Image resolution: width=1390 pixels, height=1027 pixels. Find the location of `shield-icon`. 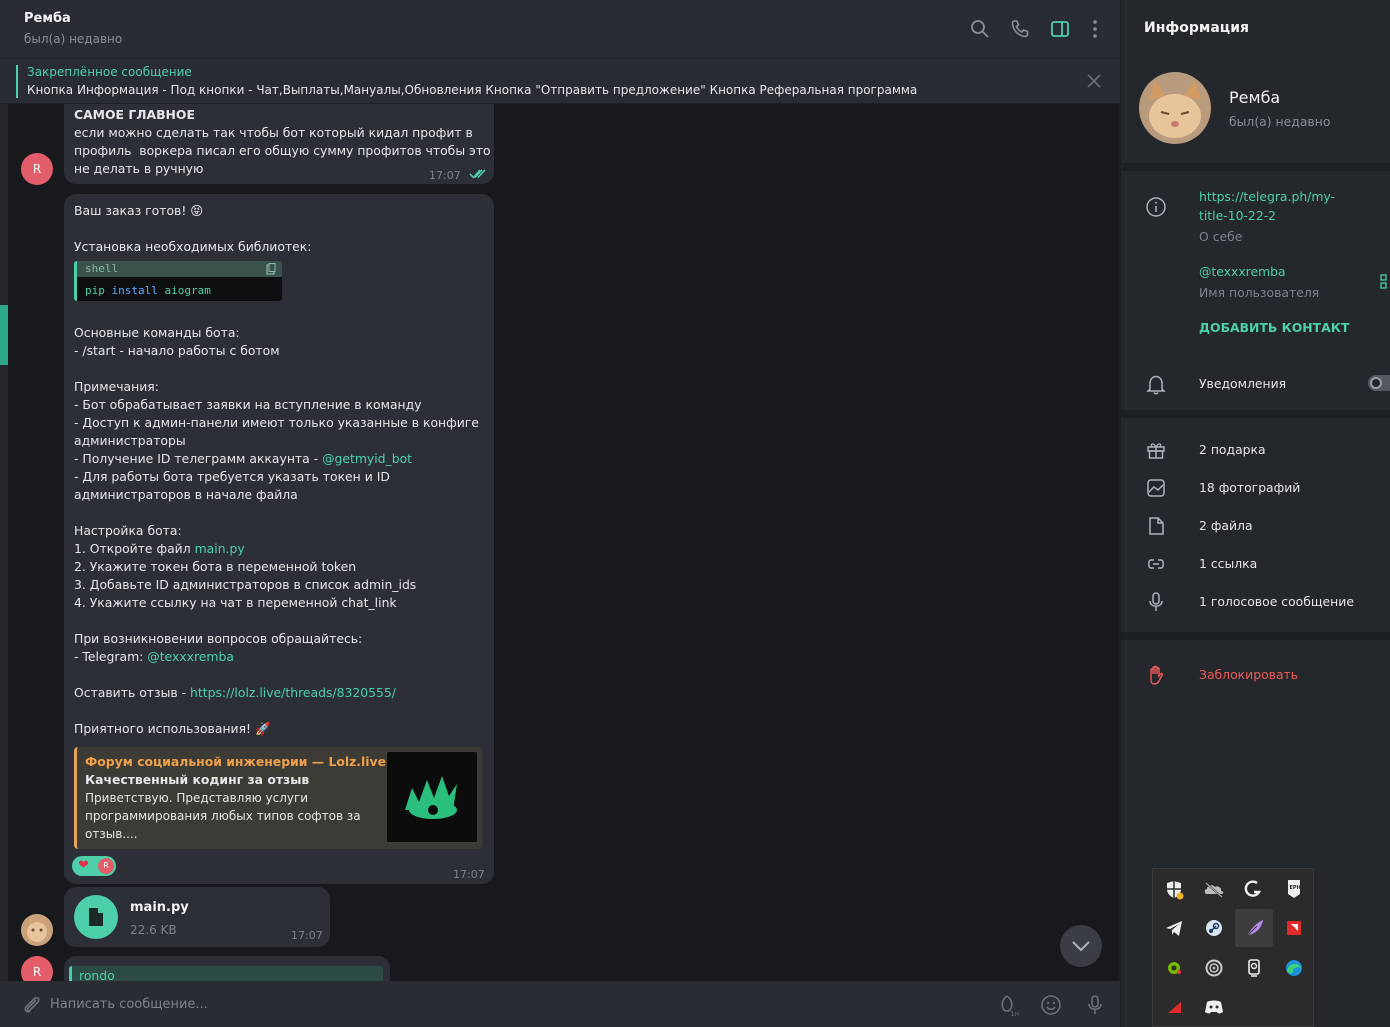

shield-icon is located at coordinates (1174, 889).